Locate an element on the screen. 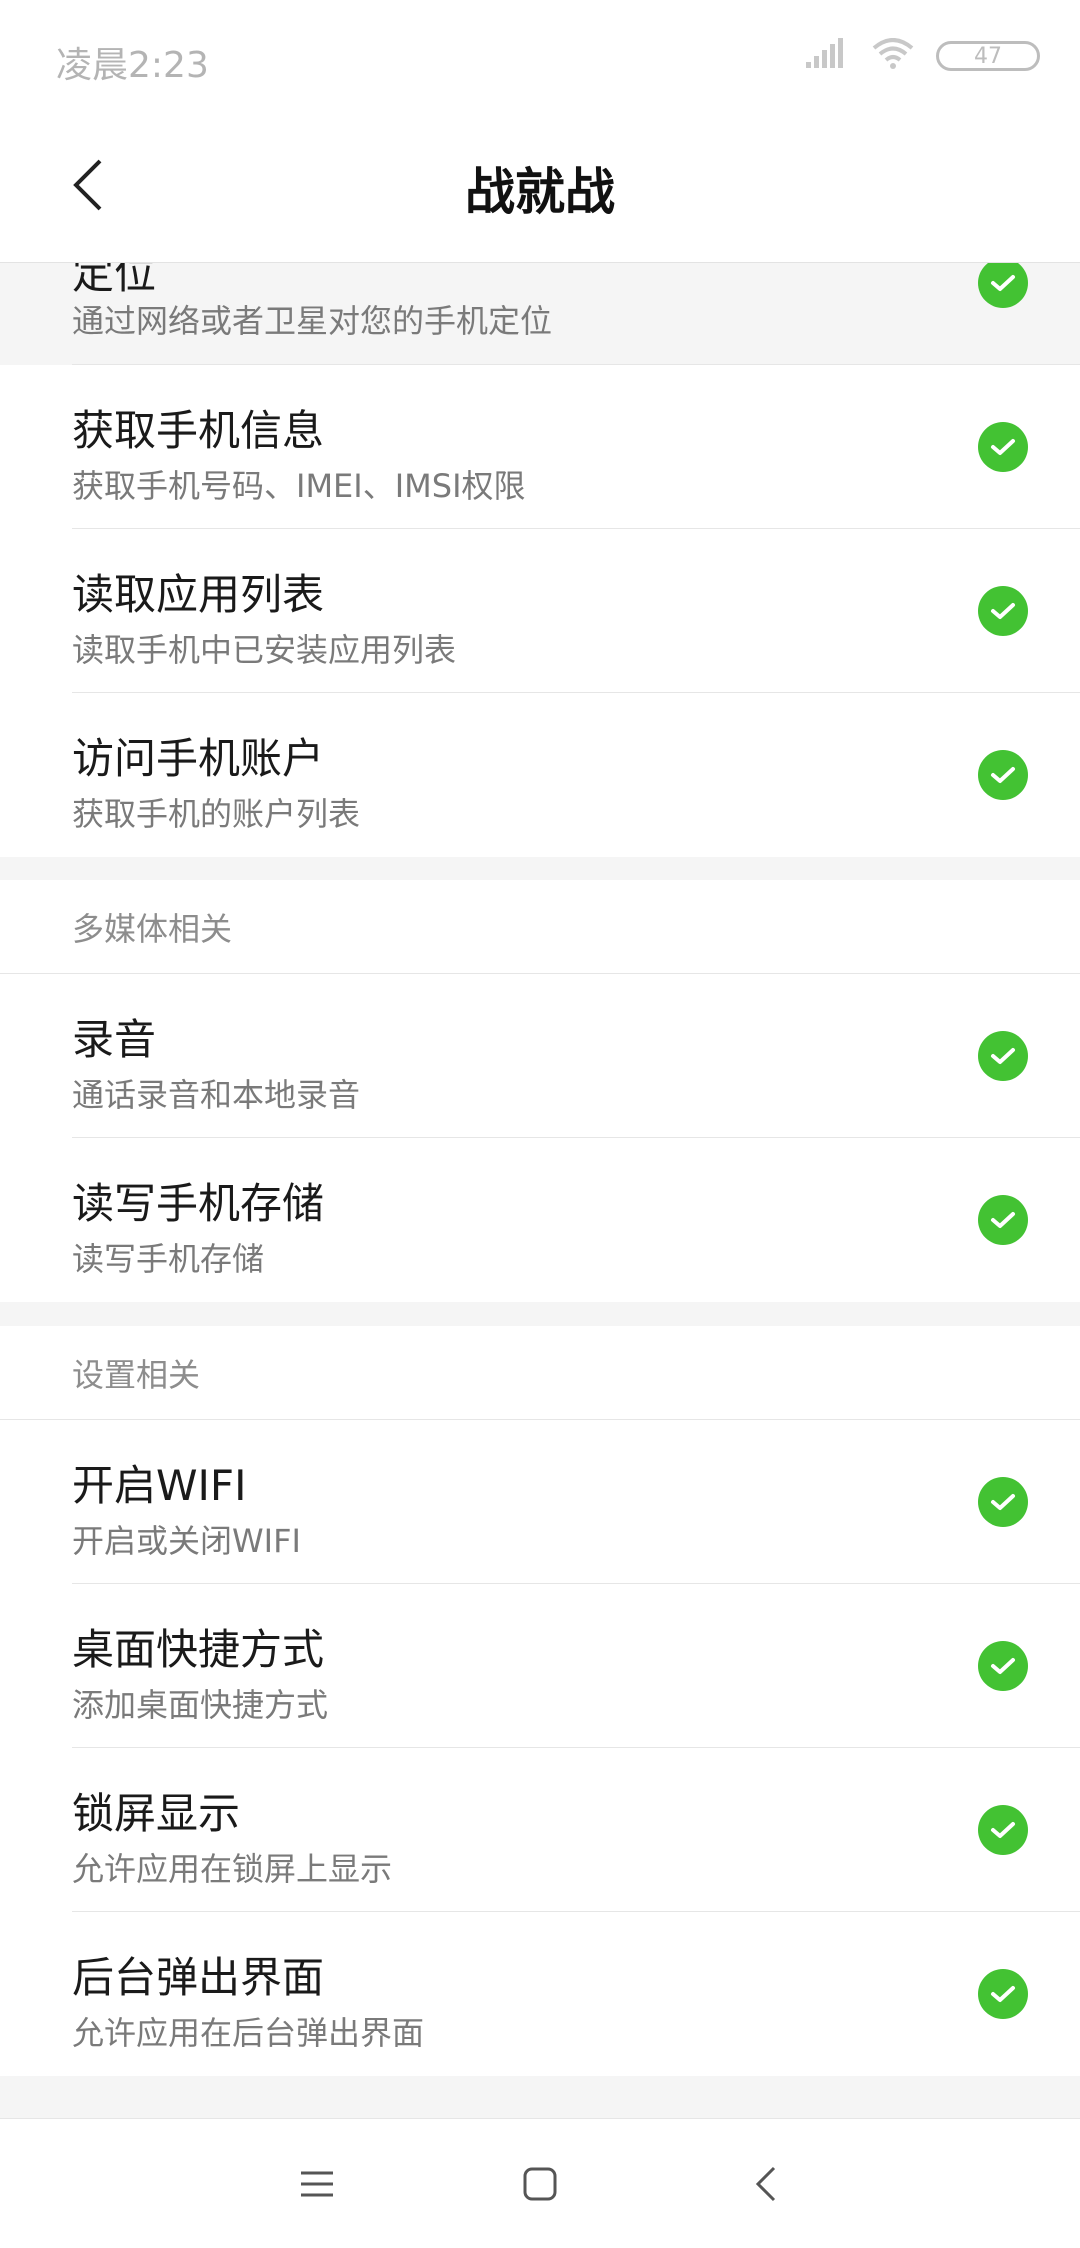 The height and width of the screenshot is (2248, 1080). item-subtitle: 读取手机中已安装应用列表 is located at coordinates (264, 650).